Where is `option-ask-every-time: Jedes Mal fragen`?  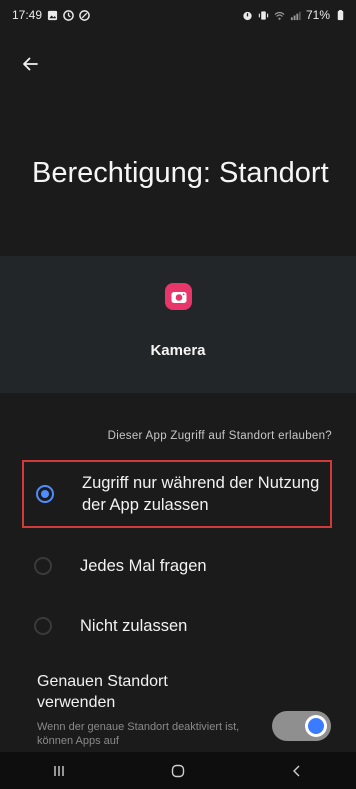
option-ask-every-time: Jedes Mal fragen is located at coordinates (177, 566).